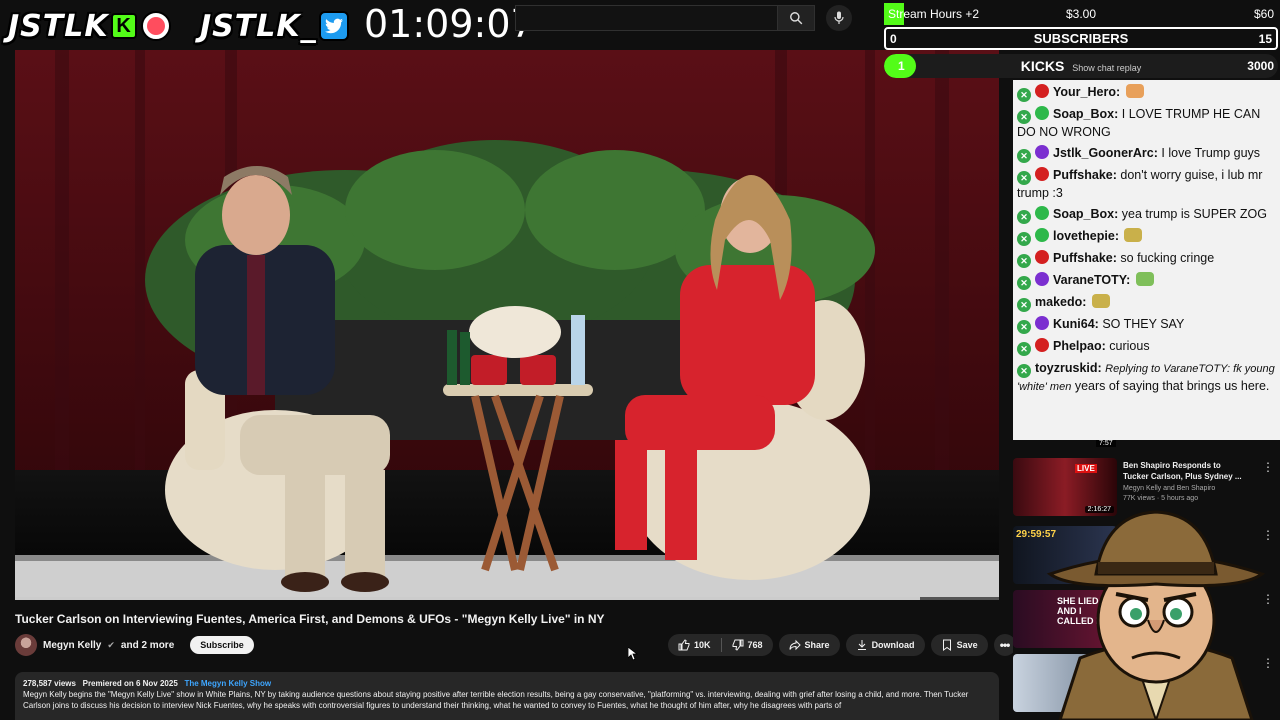 Image resolution: width=1280 pixels, height=720 pixels. What do you see at coordinates (967, 645) in the screenshot?
I see `save-label: Save` at bounding box center [967, 645].